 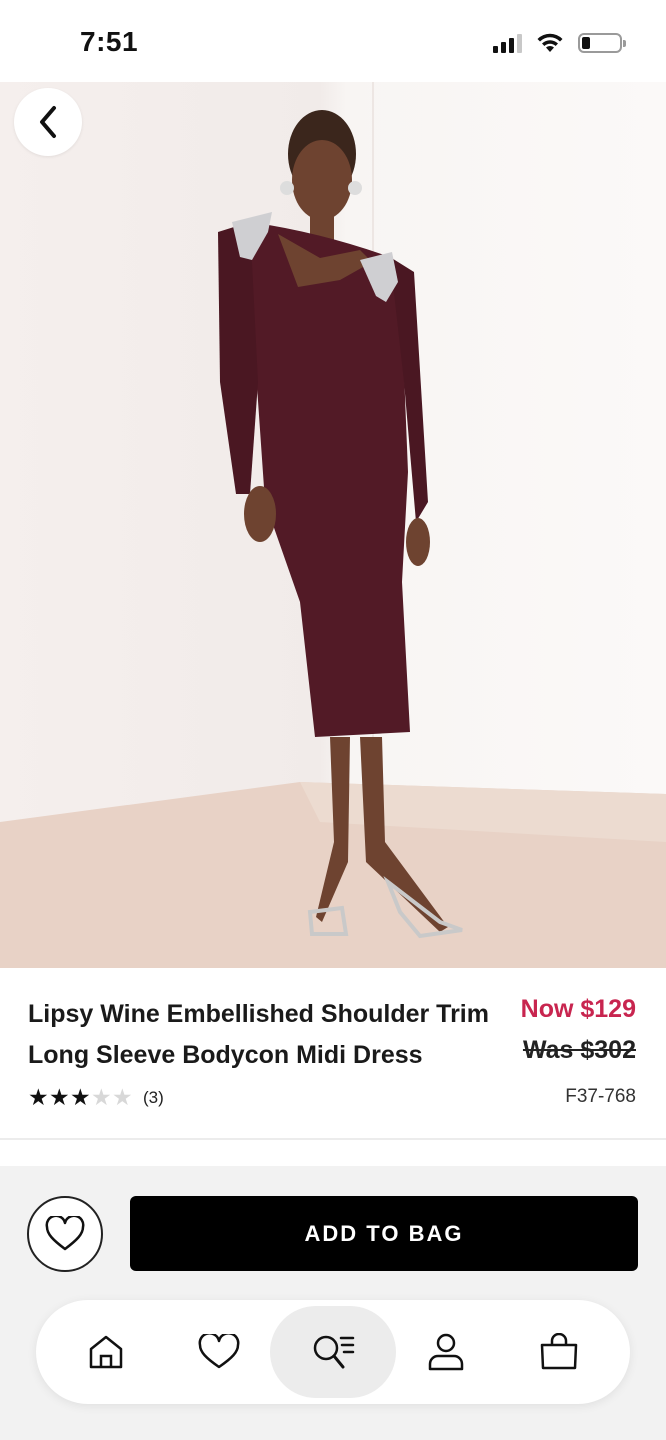 I want to click on tab-home, so click(x=106, y=1352).